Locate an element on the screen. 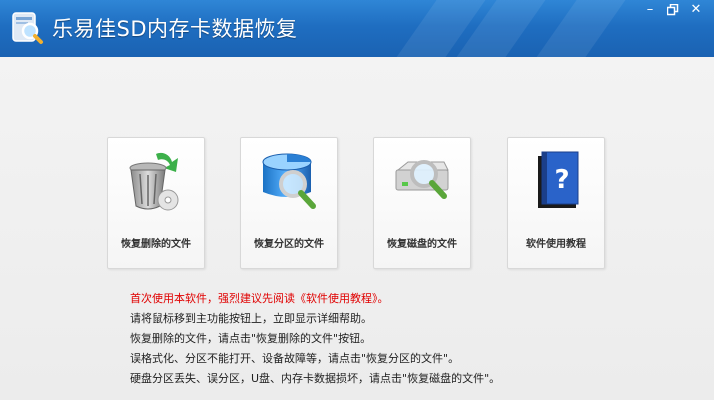  help-book-icon: ? is located at coordinates (558, 179).